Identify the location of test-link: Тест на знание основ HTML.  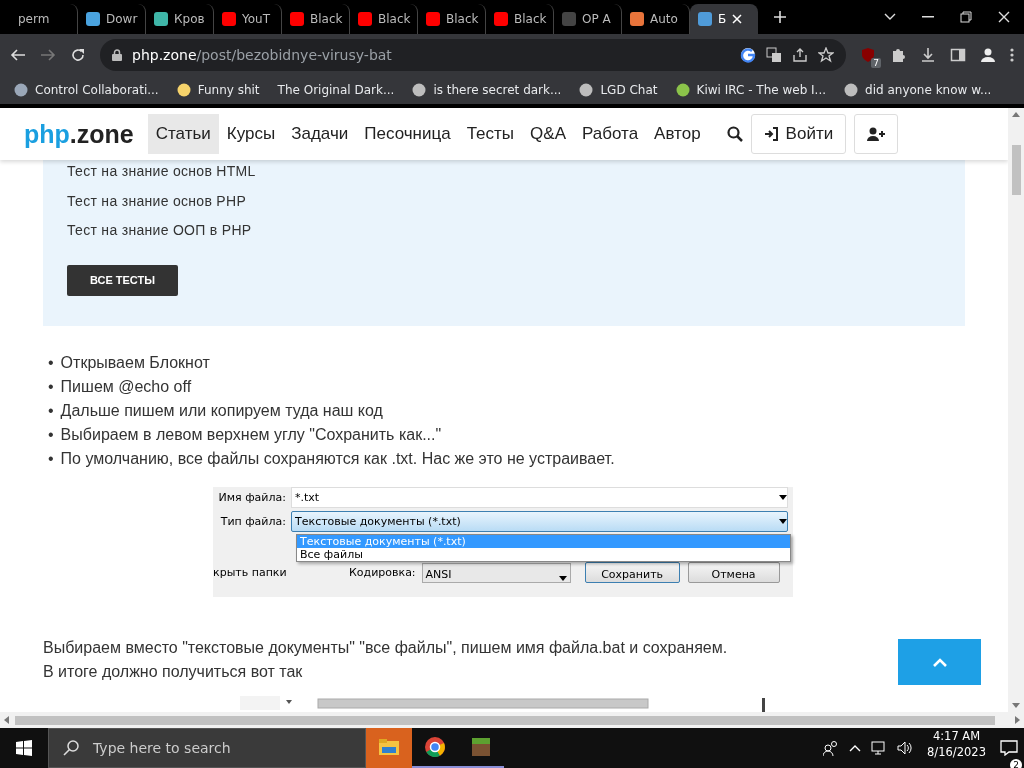
(504, 172).